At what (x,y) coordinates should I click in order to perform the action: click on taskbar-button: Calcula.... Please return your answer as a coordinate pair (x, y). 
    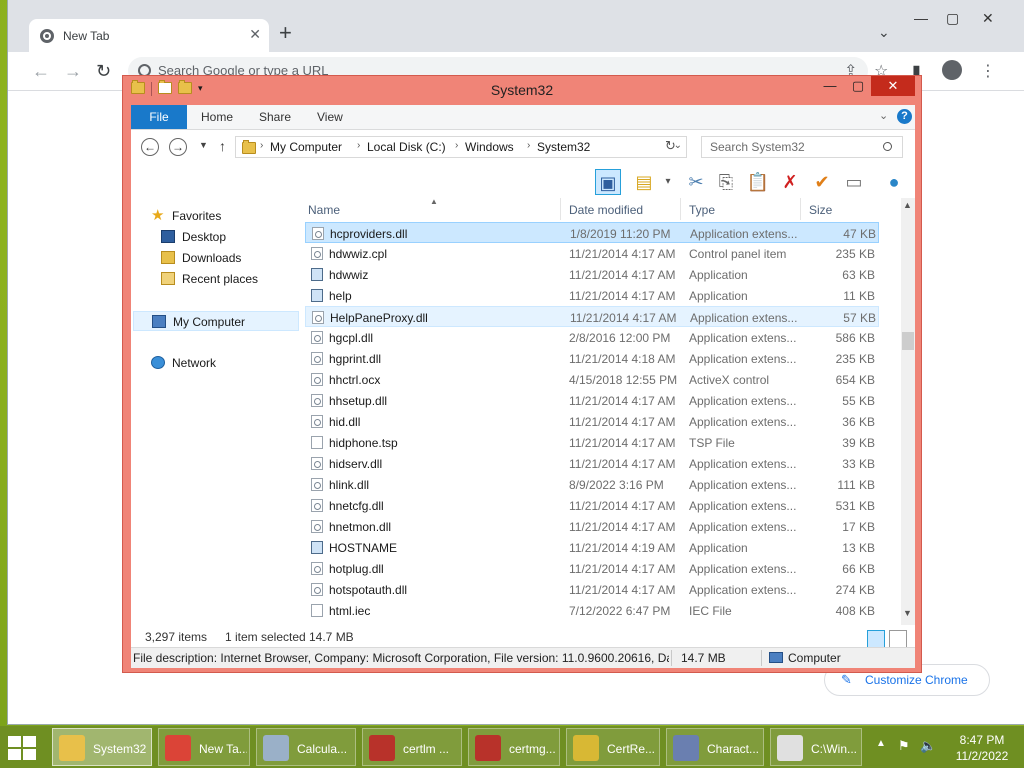
    Looking at the image, I should click on (306, 747).